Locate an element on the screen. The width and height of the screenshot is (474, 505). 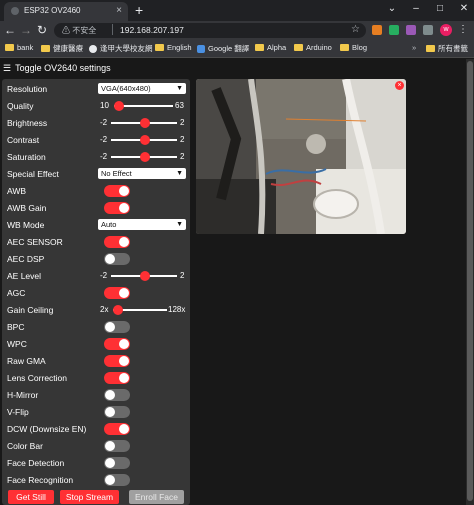
bookmark-english: English is located at coordinates (173, 47).